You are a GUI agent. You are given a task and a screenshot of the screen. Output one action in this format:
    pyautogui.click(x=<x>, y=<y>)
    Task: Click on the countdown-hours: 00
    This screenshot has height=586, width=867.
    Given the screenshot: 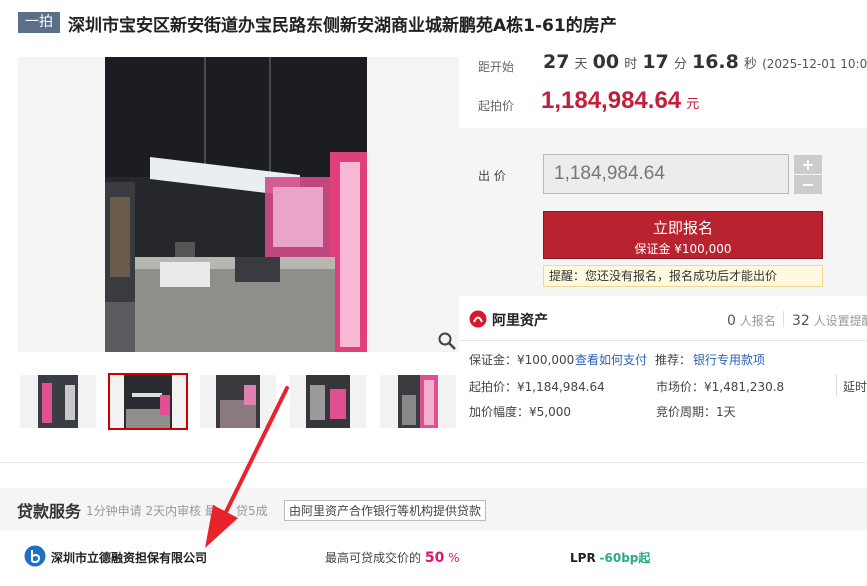 What is the action you would take?
    pyautogui.click(x=606, y=62)
    